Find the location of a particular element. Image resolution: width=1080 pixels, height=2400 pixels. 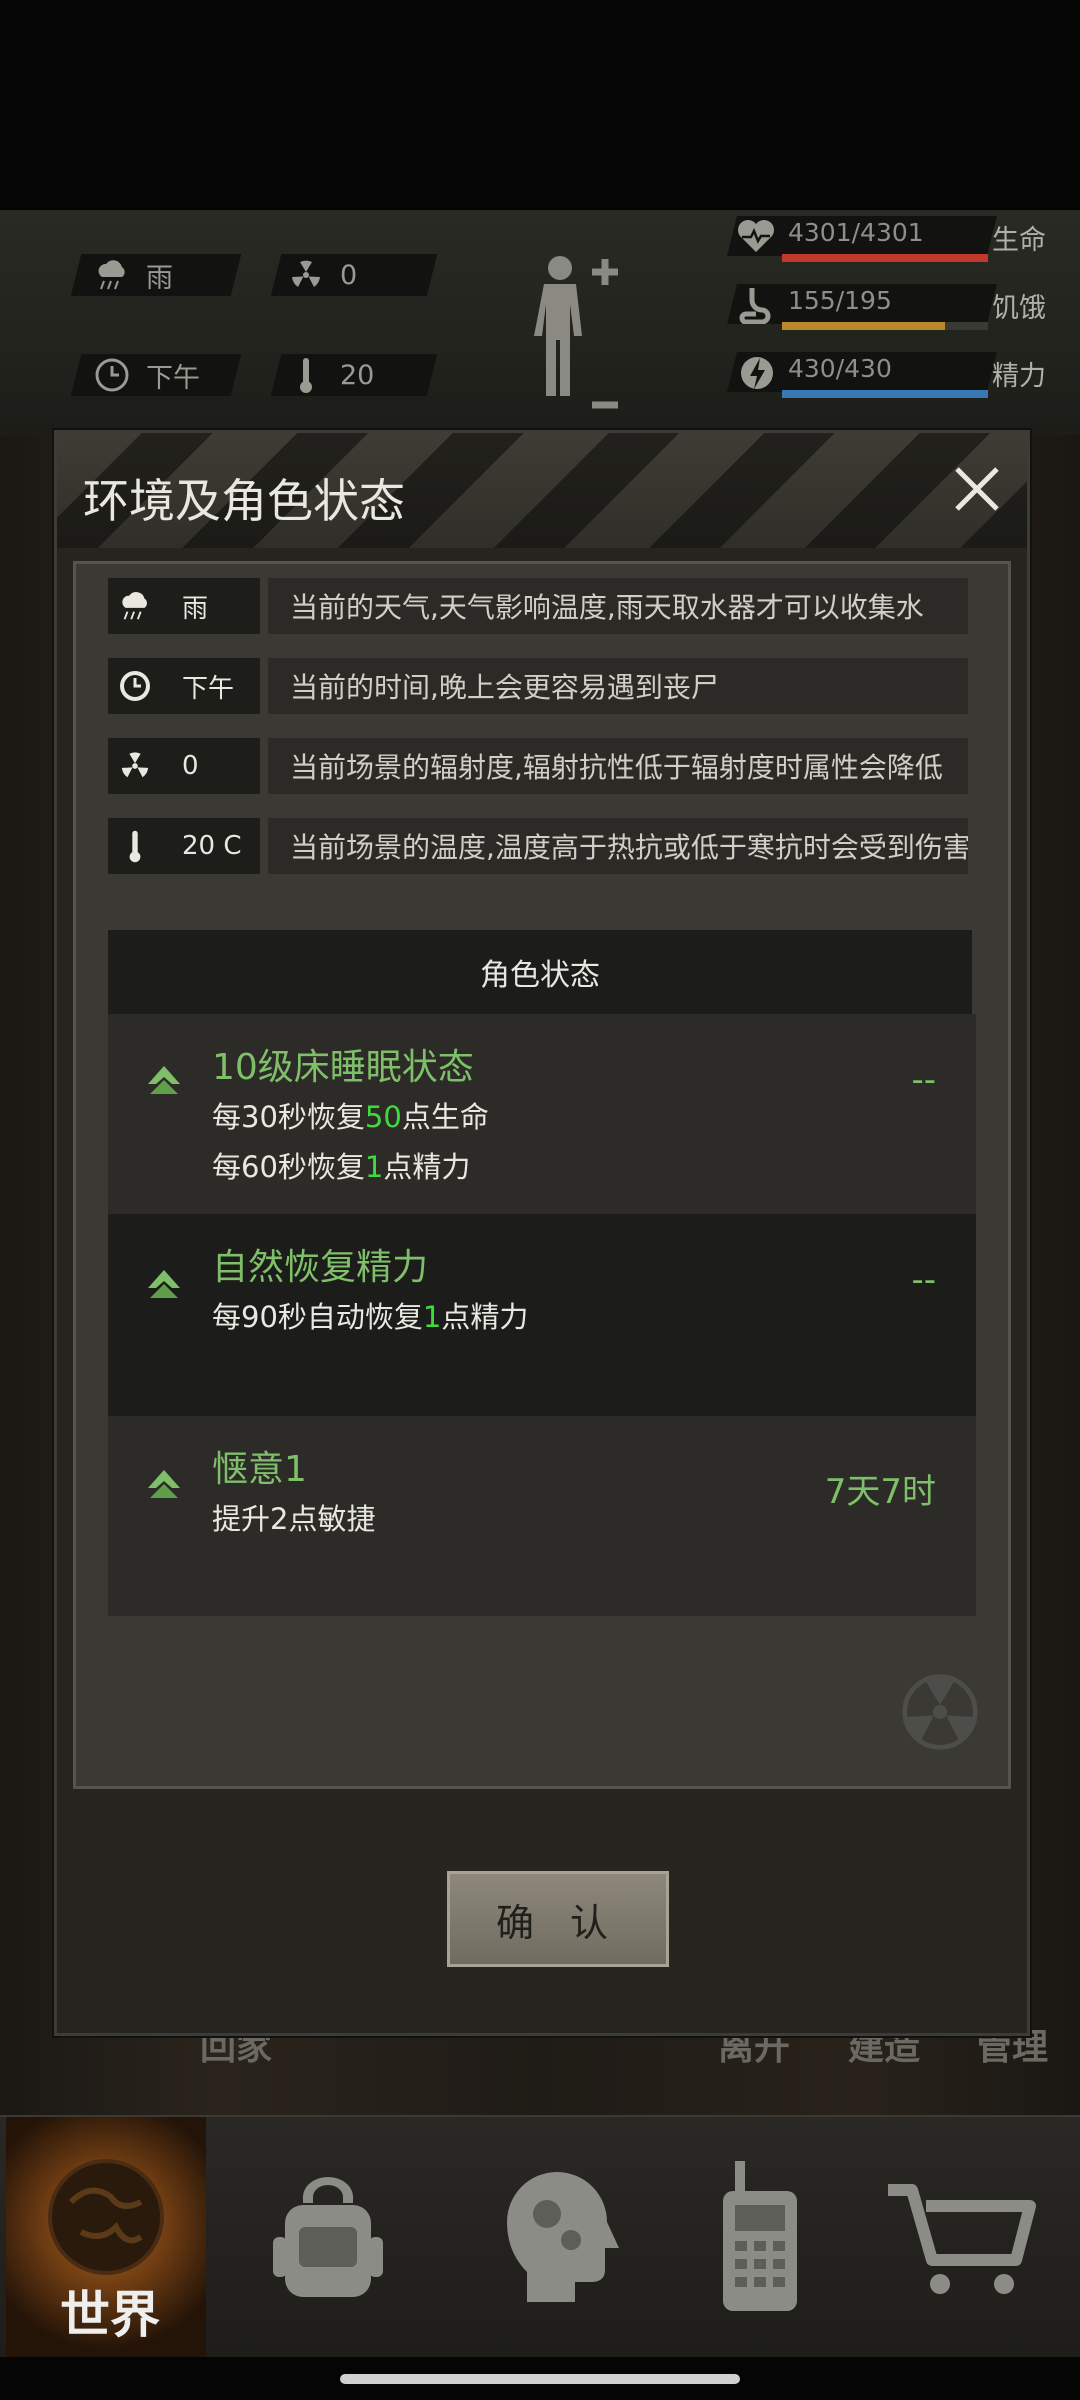

nav-skills is located at coordinates (562, 2237).